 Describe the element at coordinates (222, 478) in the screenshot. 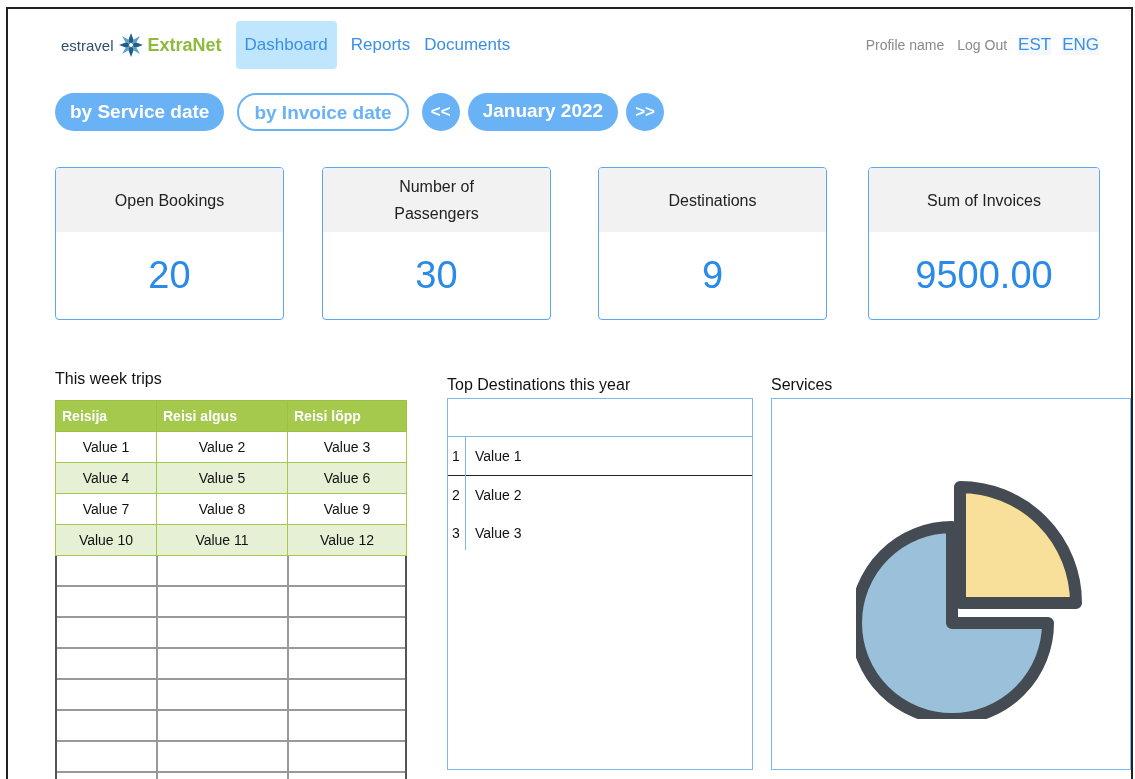

I see `table-cell: Value 5` at that location.